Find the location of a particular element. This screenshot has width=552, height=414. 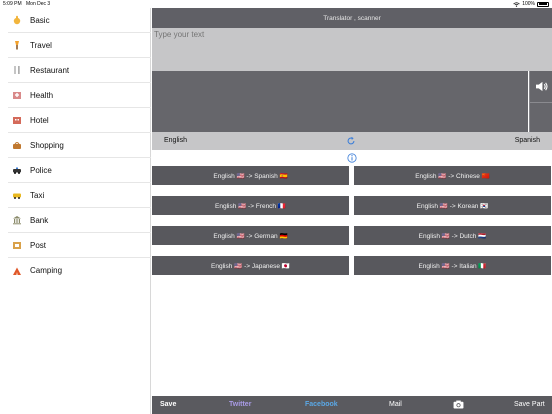

sidebar-item-label: Police is located at coordinates (41, 170).